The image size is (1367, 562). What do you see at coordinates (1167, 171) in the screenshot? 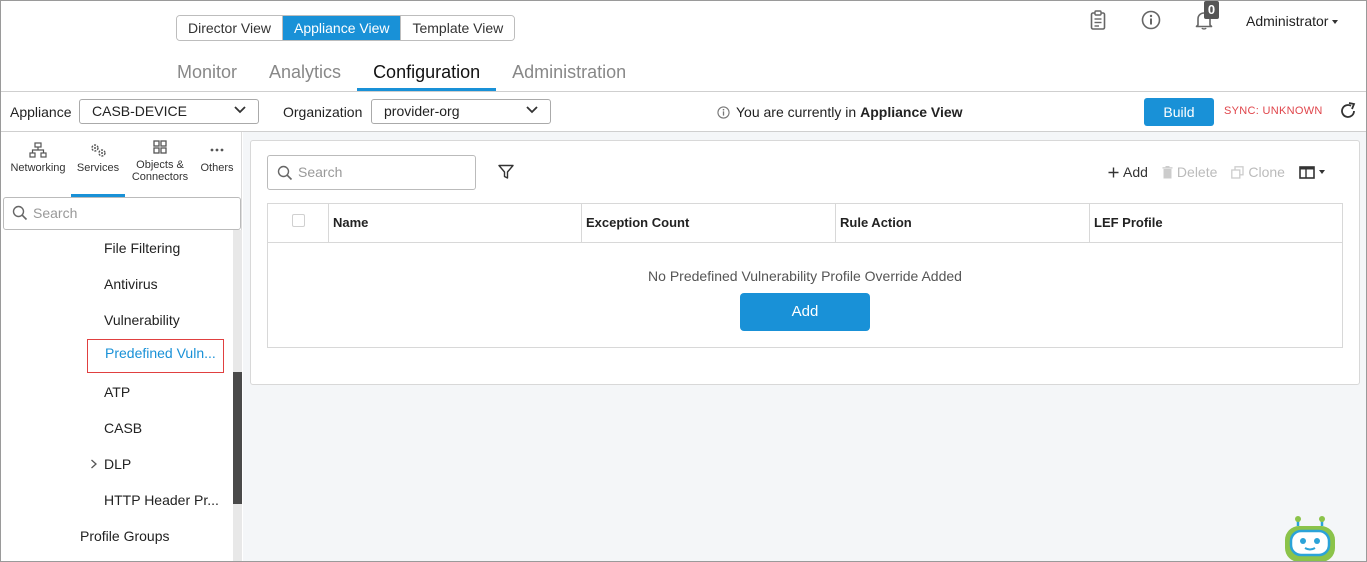
I see `trash-icon` at bounding box center [1167, 171].